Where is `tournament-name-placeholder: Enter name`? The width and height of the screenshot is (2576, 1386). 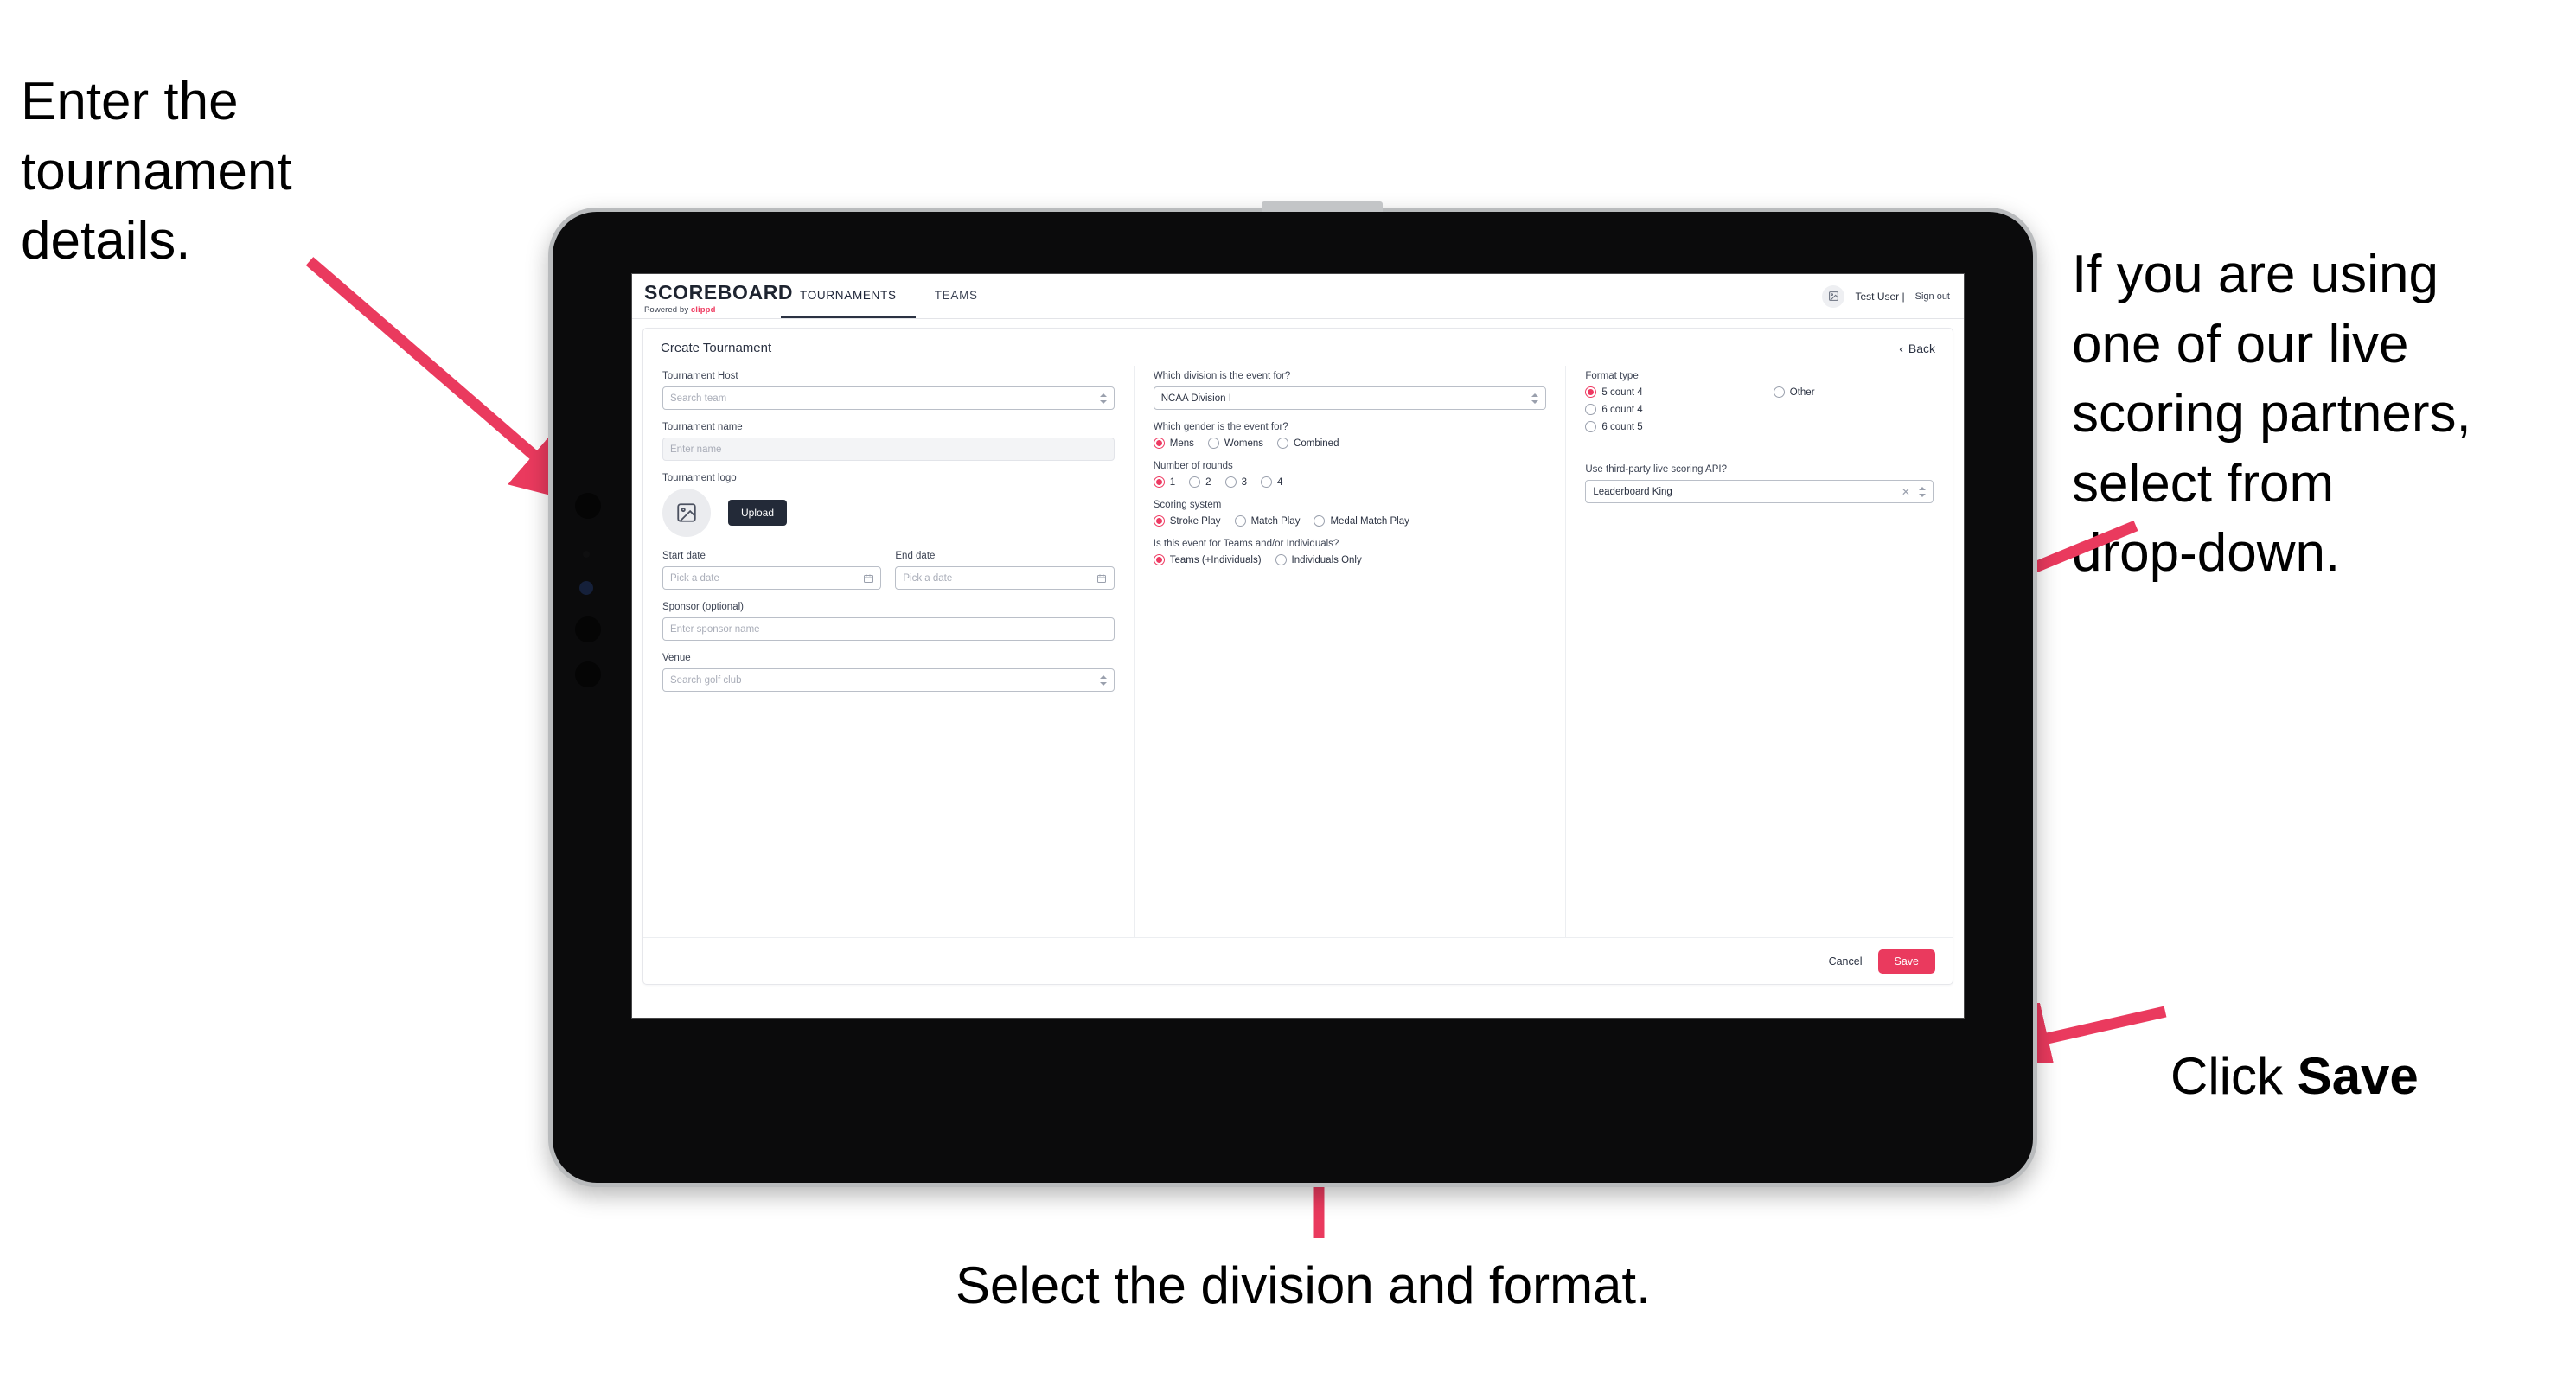
tournament-name-placeholder: Enter name is located at coordinates (696, 449).